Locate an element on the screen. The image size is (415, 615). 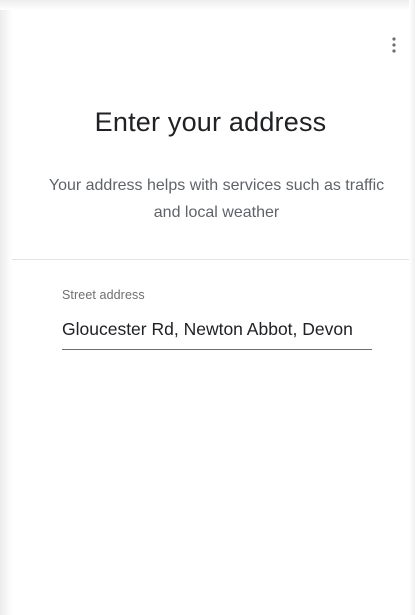
street-address-field: Street address is located at coordinates (217, 319).